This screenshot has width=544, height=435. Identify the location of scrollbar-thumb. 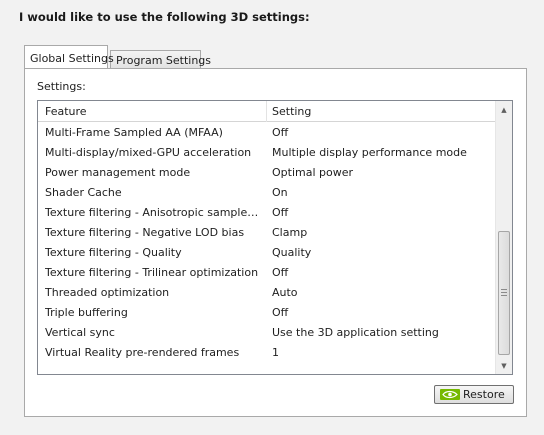
(504, 293).